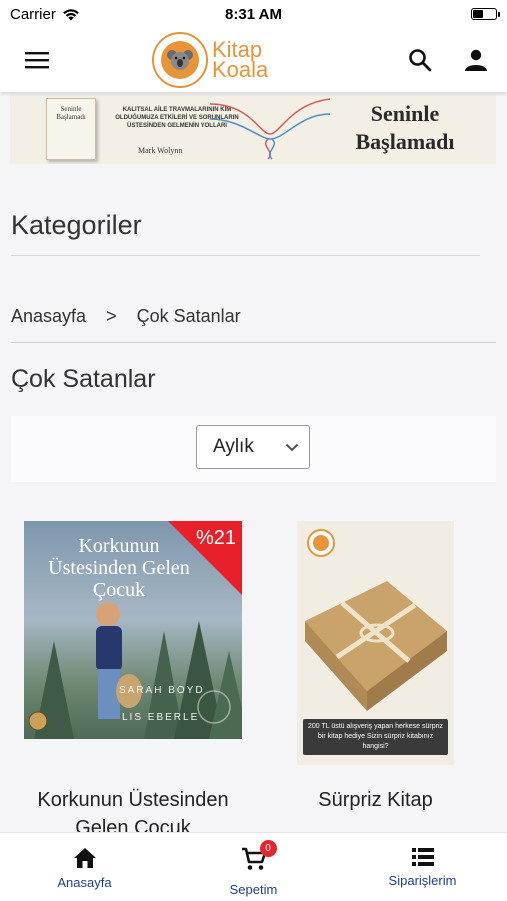 The height and width of the screenshot is (901, 507). Describe the element at coordinates (33, 14) in the screenshot. I see `carrier-label: Carrier` at that location.